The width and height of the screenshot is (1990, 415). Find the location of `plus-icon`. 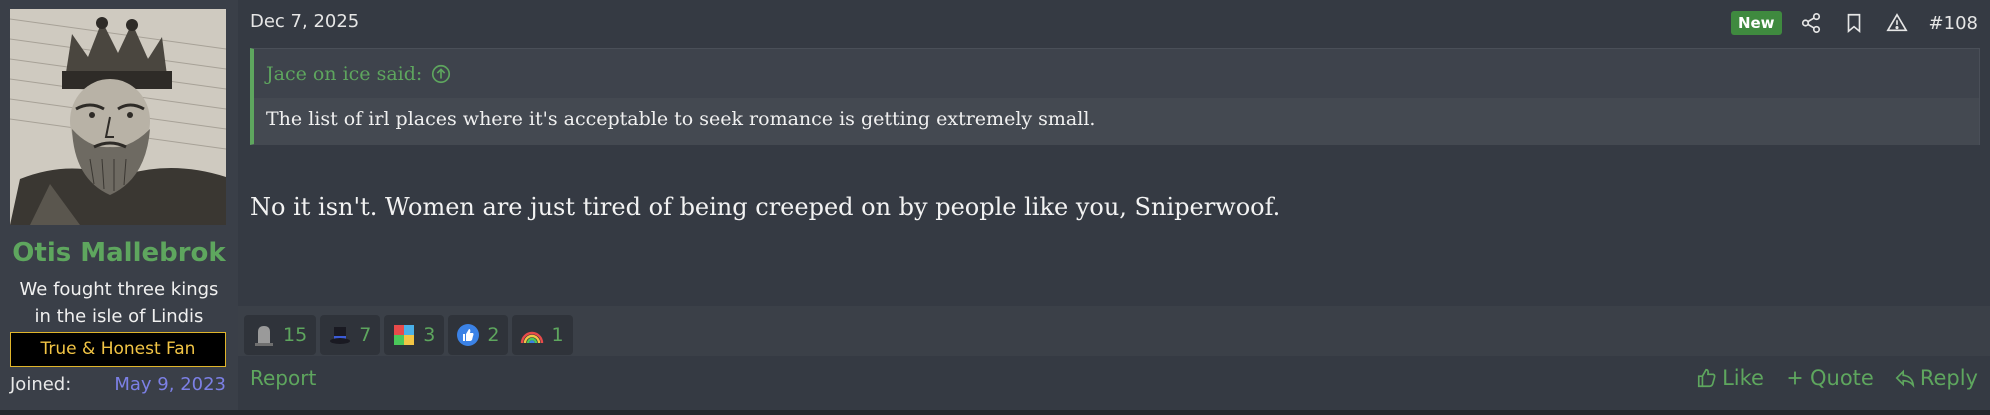

plus-icon is located at coordinates (1795, 378).